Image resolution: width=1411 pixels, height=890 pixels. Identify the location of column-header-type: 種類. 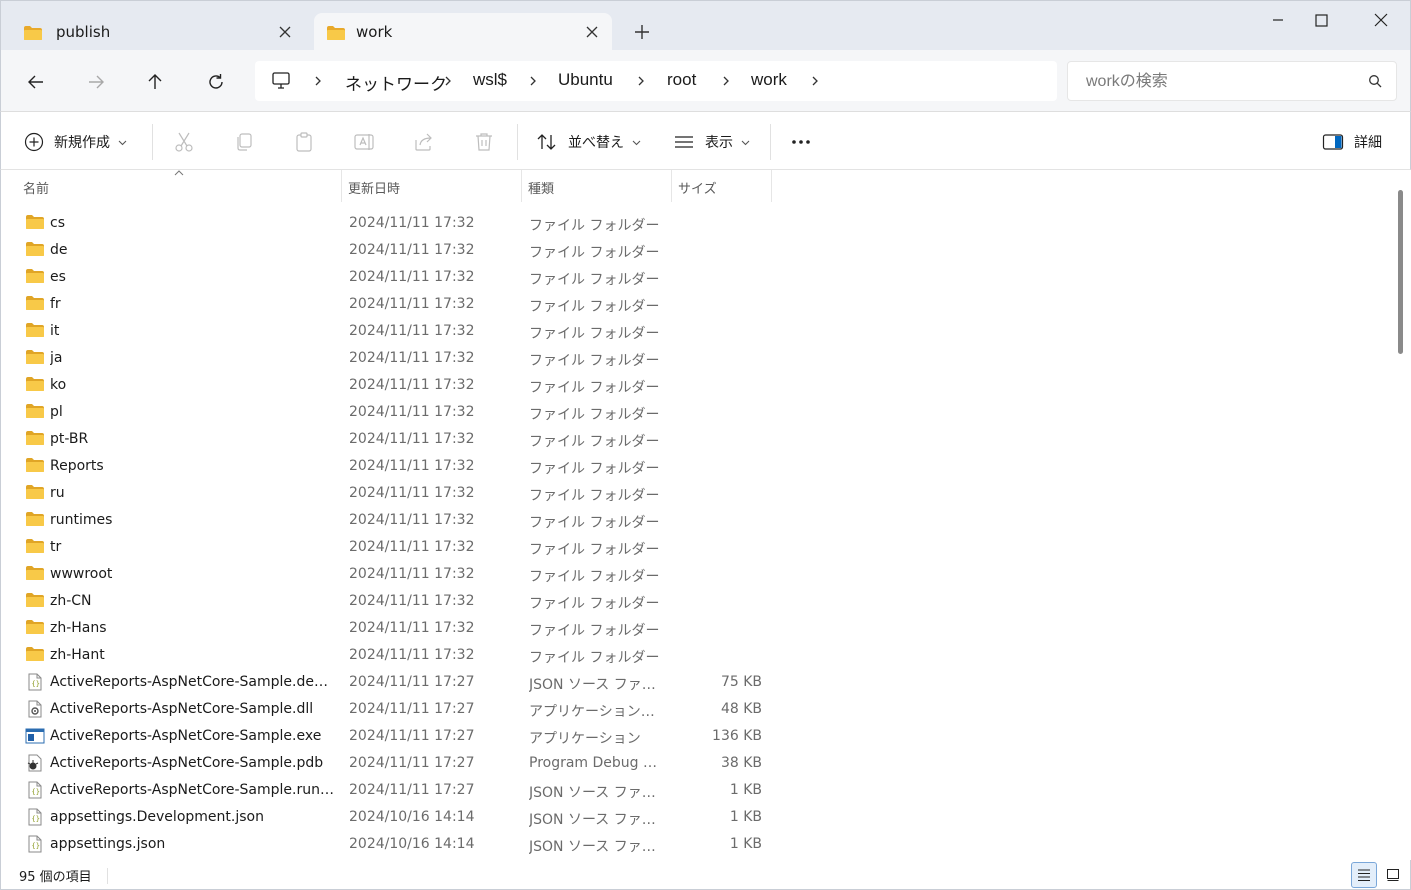
(597, 186).